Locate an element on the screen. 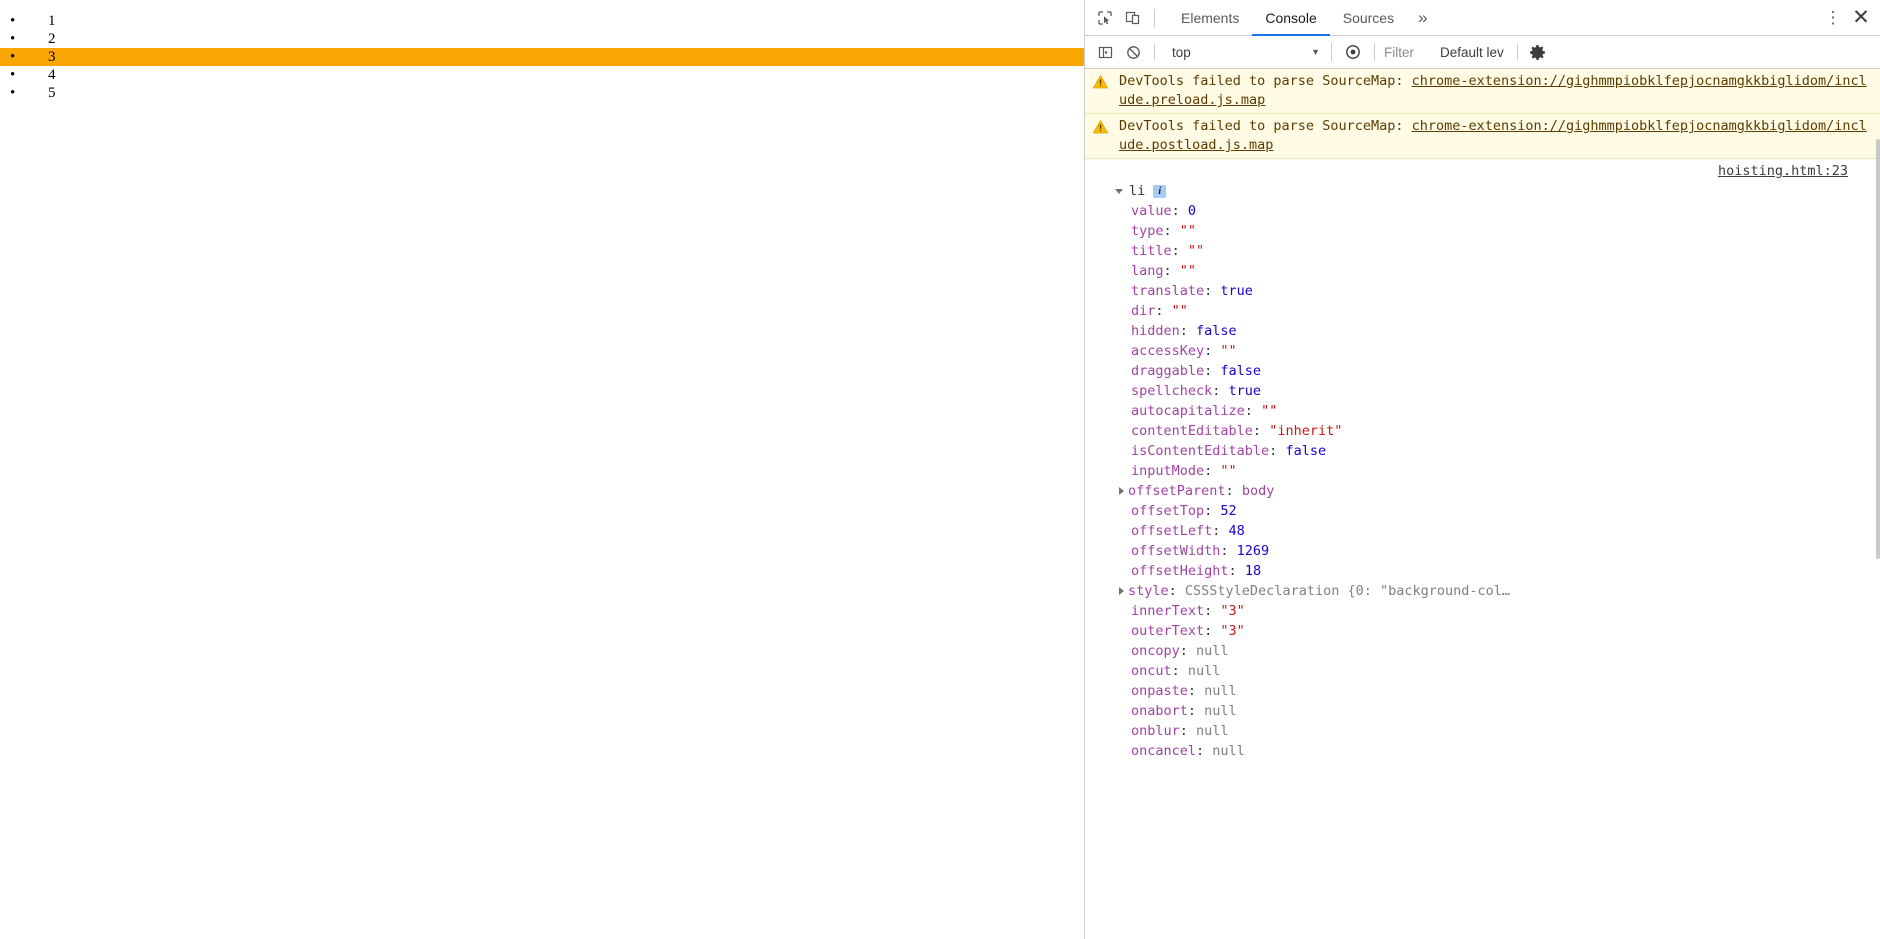 The height and width of the screenshot is (939, 1880). object-header-row: li i is located at coordinates (1482, 191).